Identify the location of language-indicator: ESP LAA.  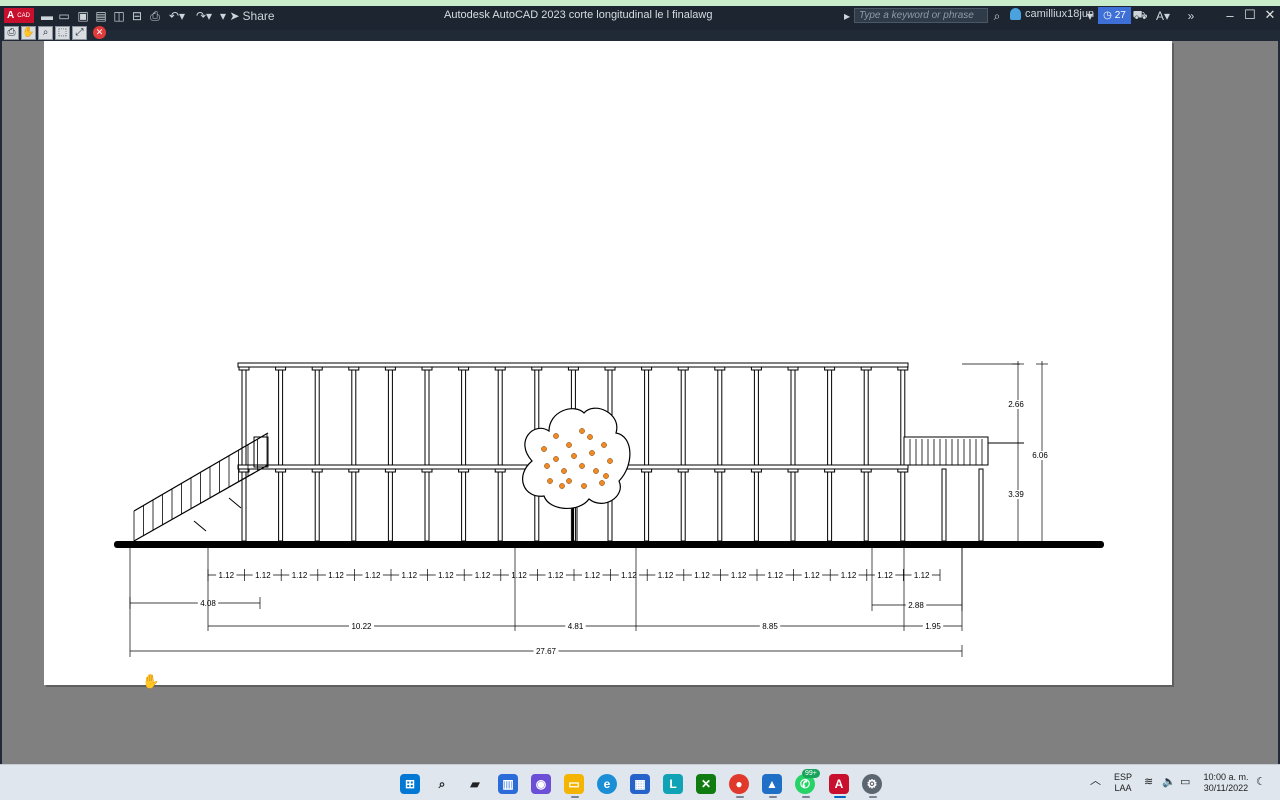
(1123, 783).